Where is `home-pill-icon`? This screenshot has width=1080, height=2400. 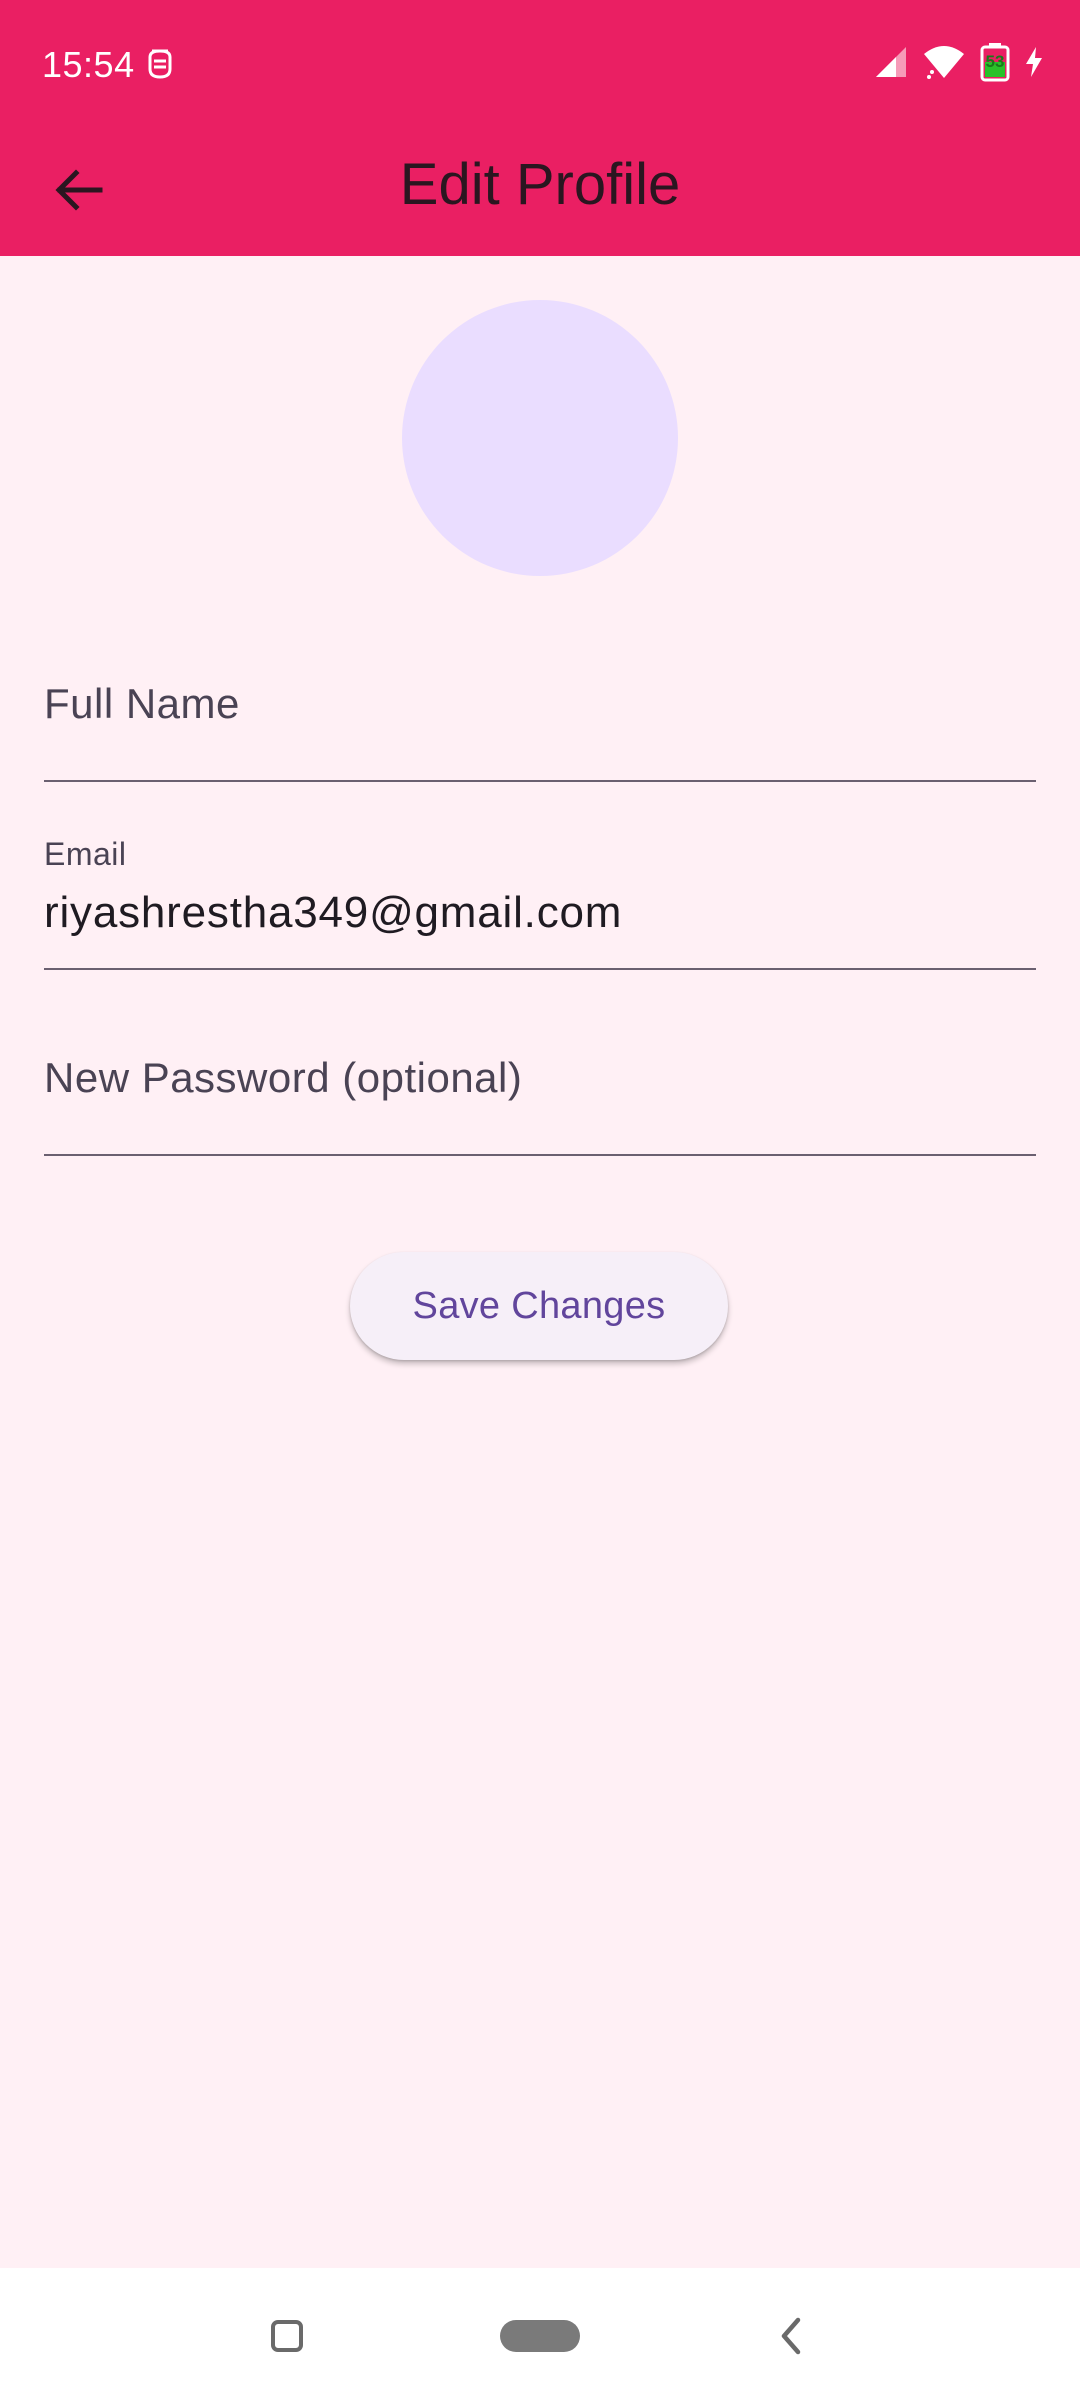
home-pill-icon is located at coordinates (540, 2336).